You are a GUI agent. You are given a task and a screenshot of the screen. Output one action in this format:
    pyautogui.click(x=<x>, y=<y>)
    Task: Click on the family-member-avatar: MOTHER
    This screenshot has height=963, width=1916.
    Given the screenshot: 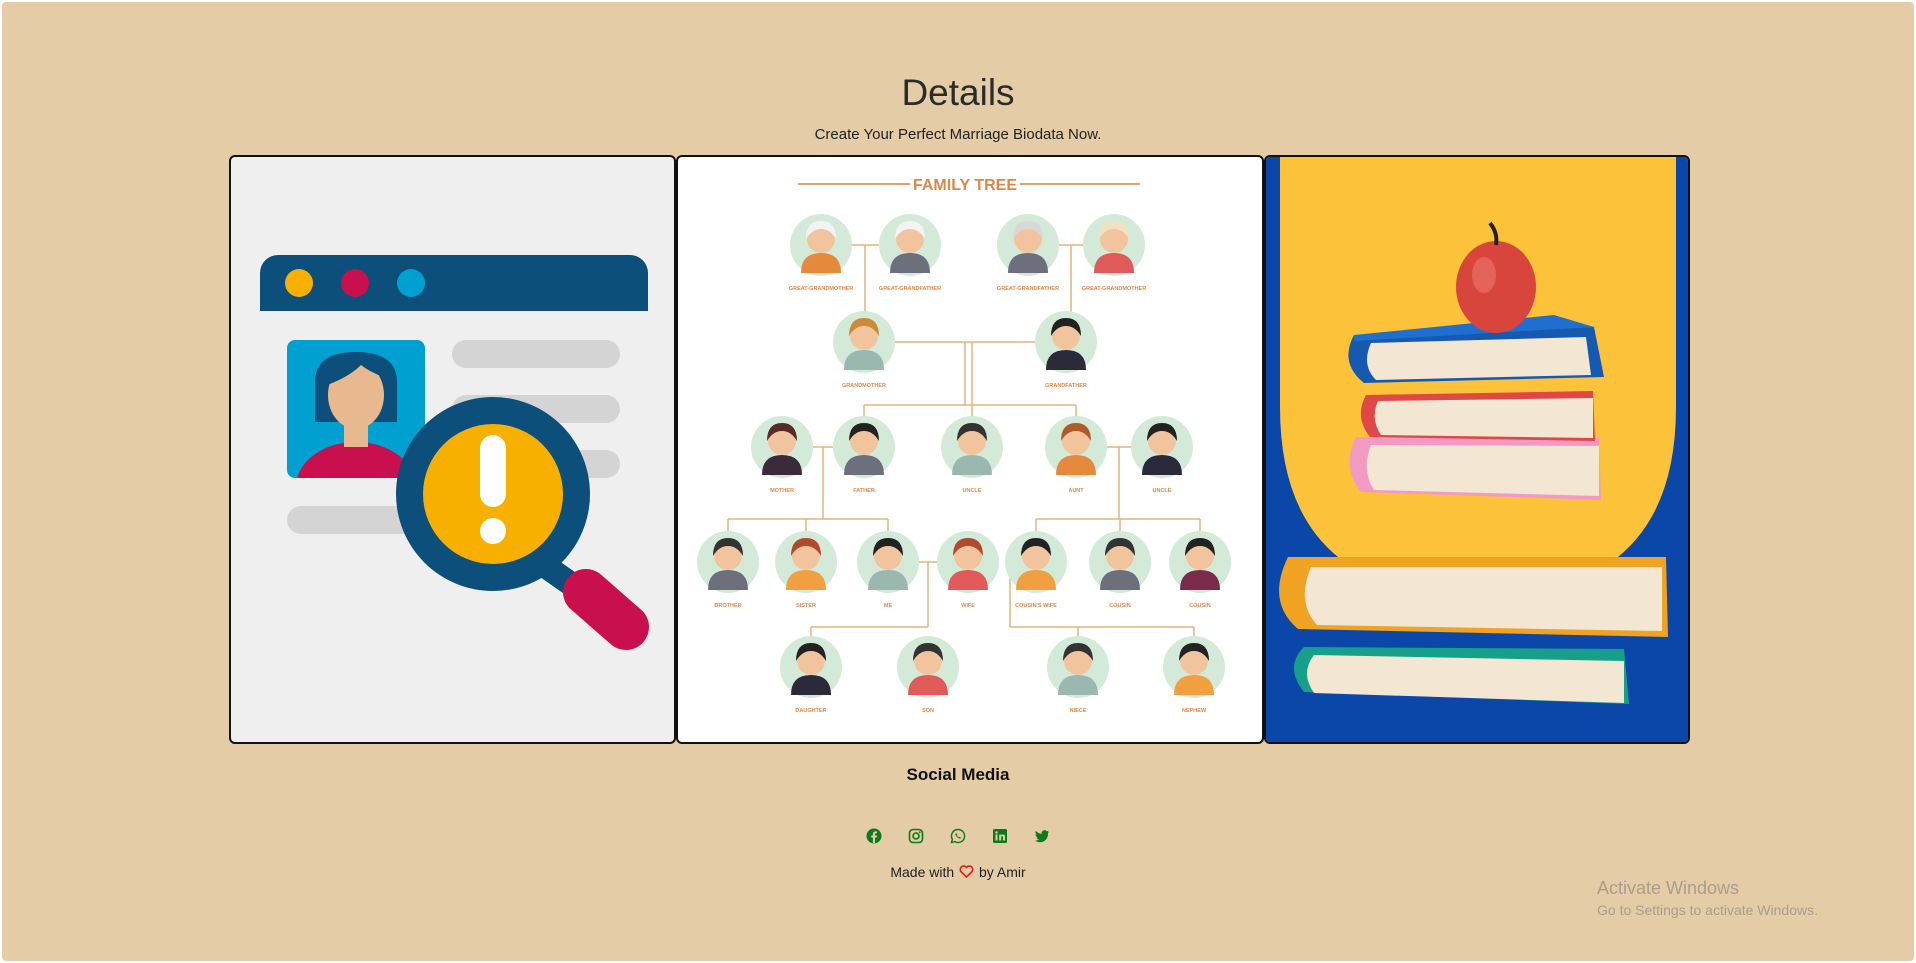 What is the action you would take?
    pyautogui.click(x=782, y=455)
    